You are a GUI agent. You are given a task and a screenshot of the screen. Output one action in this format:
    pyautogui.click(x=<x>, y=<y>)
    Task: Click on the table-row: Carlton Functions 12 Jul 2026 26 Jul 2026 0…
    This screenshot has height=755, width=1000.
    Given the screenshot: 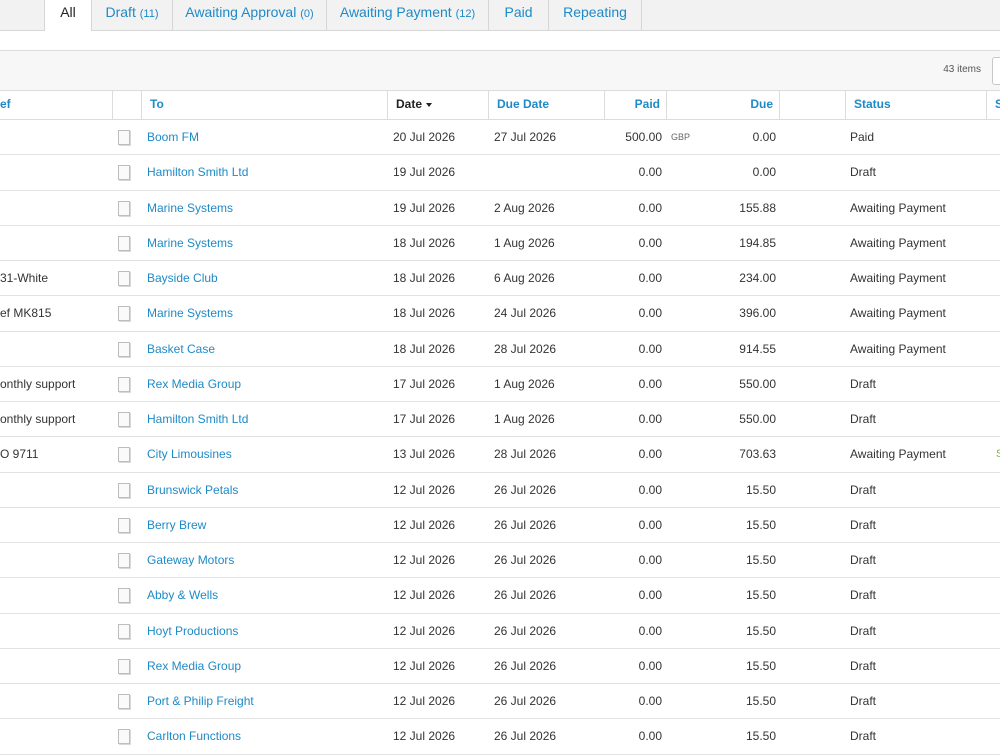 What is the action you would take?
    pyautogui.click(x=500, y=737)
    